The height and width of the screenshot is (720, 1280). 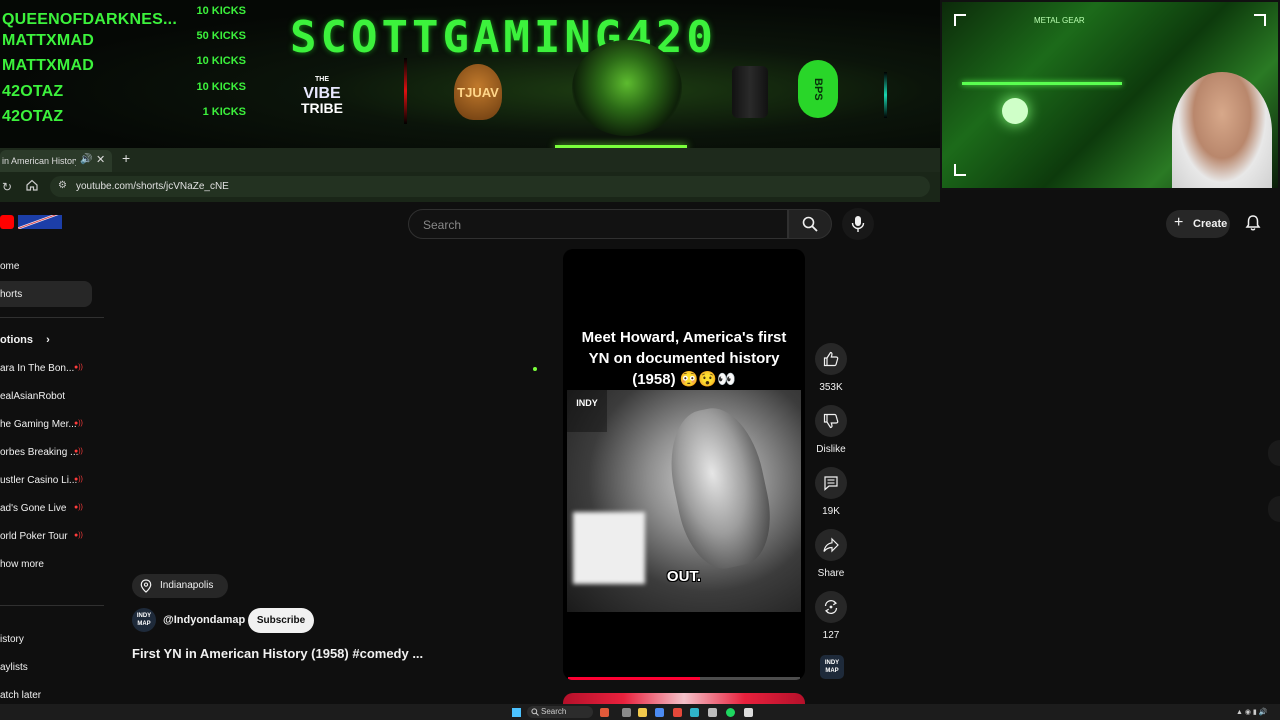 I want to click on reload-icon: ↻, so click(x=7, y=187).